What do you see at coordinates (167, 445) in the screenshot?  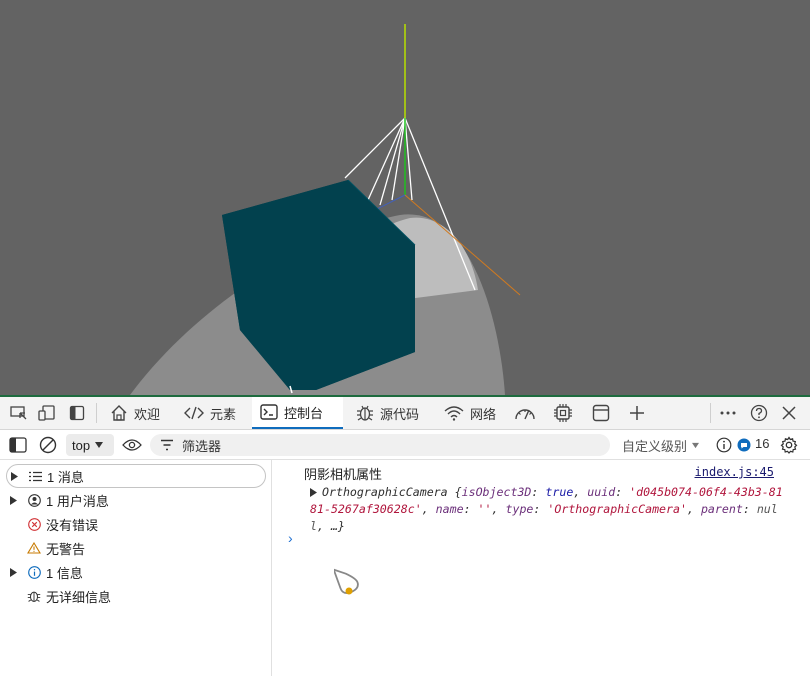 I see `filter-icon` at bounding box center [167, 445].